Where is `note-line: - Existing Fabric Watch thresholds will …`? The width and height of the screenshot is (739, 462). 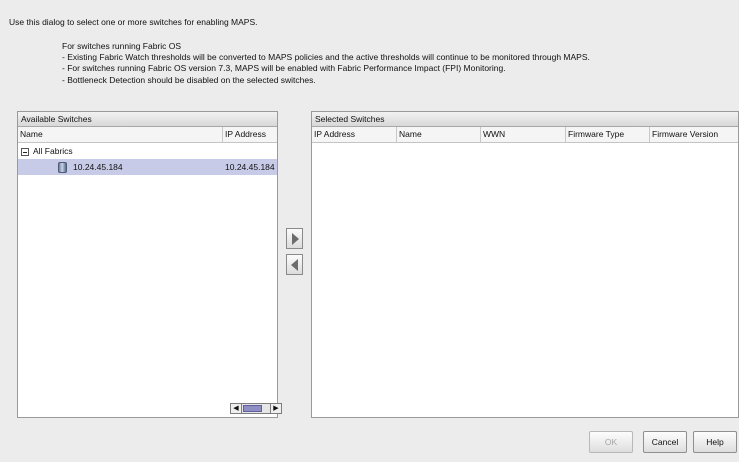 note-line: - Existing Fabric Watch thresholds will … is located at coordinates (326, 57).